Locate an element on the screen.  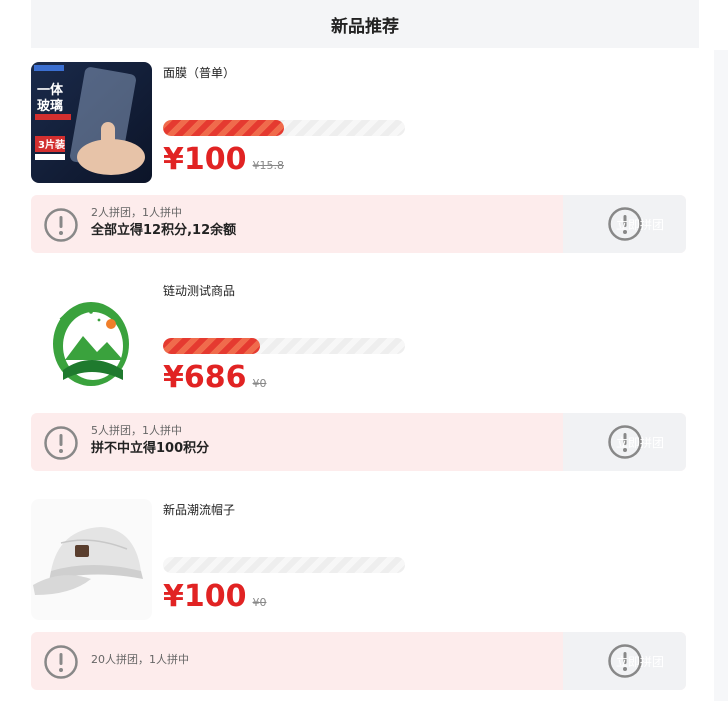
reward-text: 全部立得12积分,12余额 is located at coordinates (164, 230).